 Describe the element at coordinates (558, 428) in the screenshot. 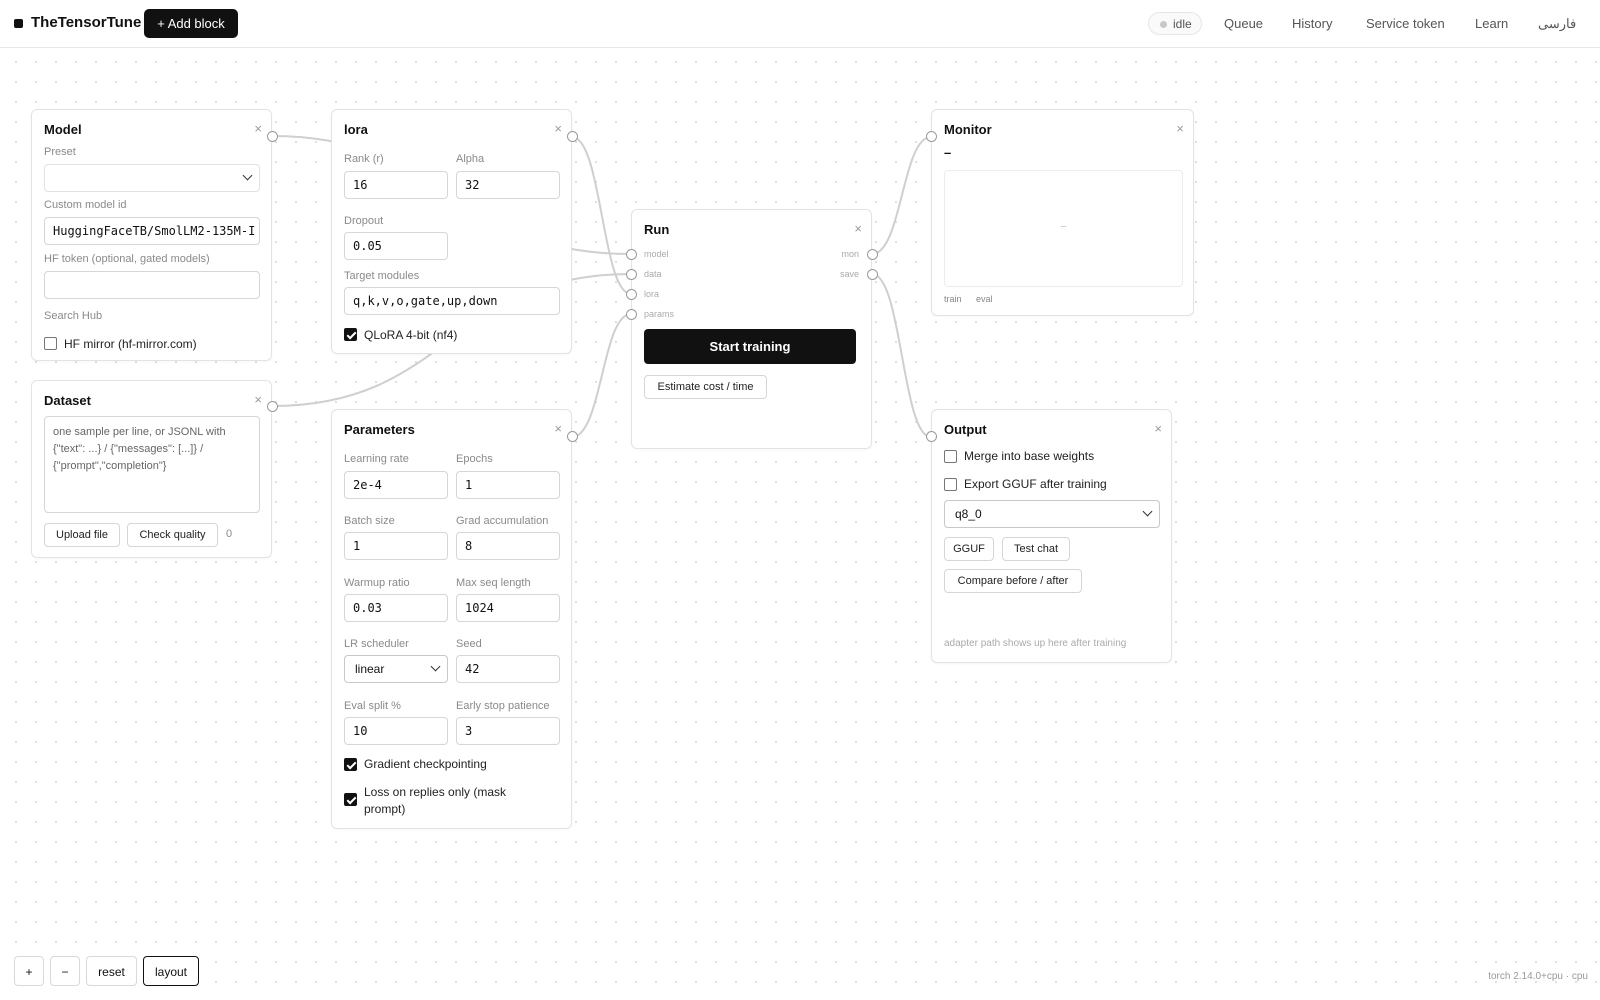

I see `parameters-close-icon: ×` at that location.